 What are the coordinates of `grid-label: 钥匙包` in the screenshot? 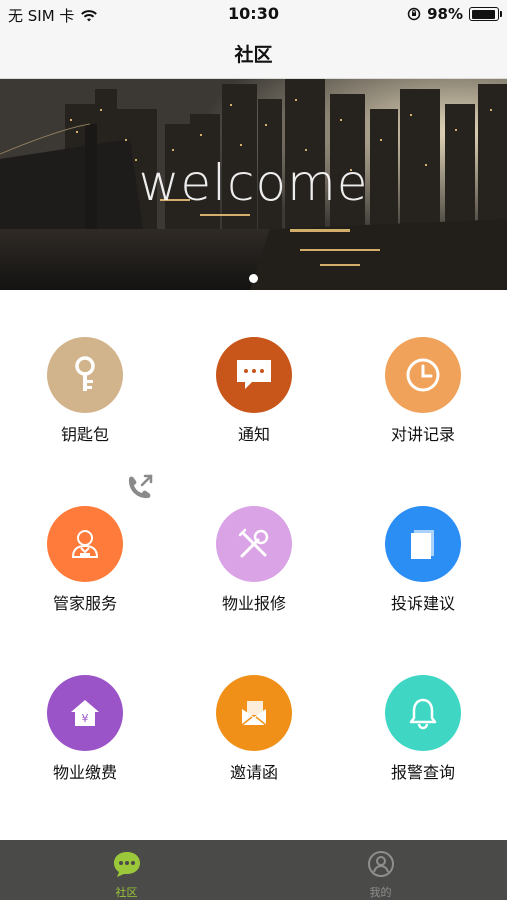 It's located at (84, 434).